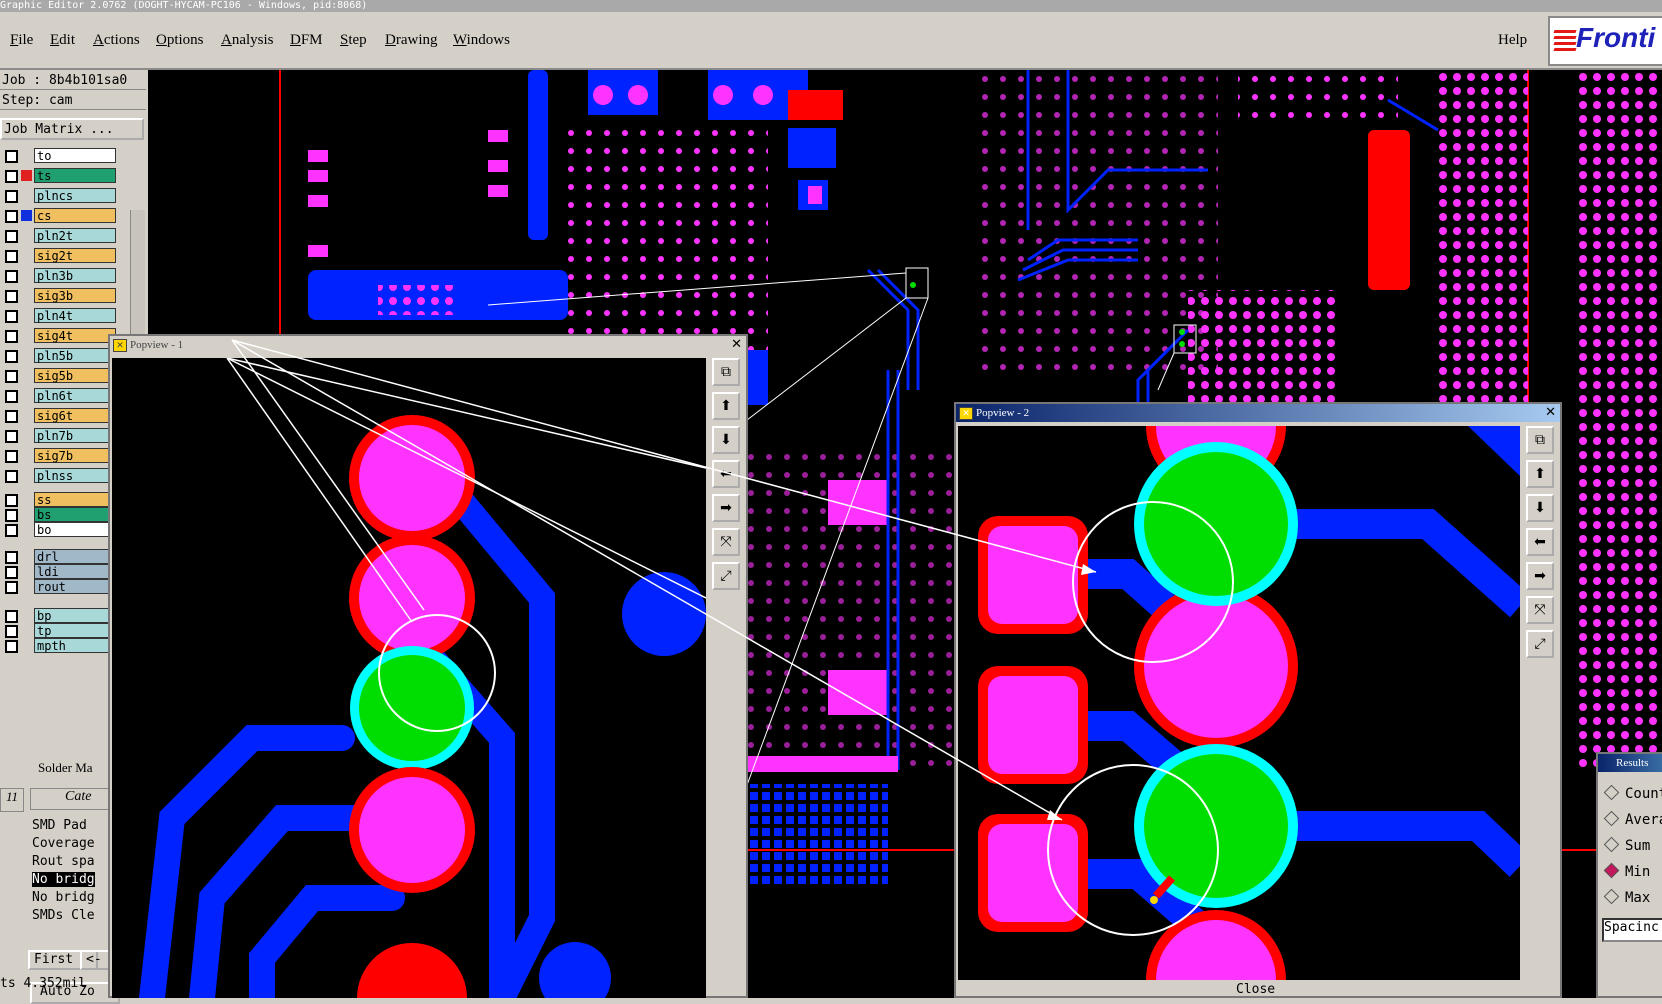 The height and width of the screenshot is (1004, 1662). I want to click on layer-label: rout, so click(75, 586).